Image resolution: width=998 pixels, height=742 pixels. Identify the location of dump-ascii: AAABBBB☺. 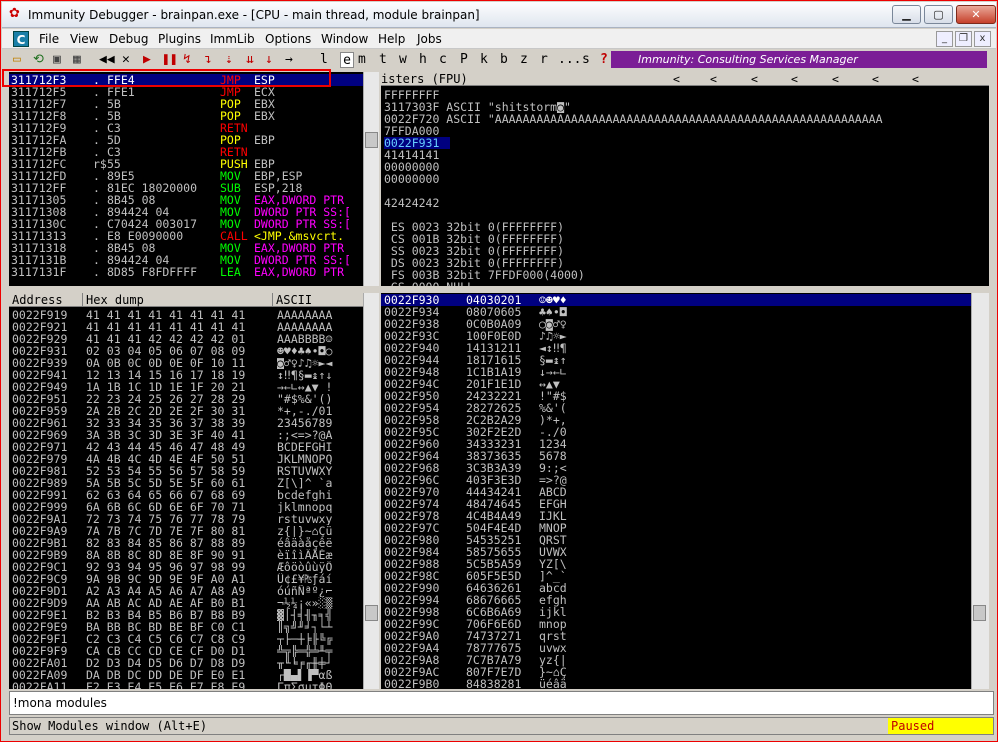
(305, 339).